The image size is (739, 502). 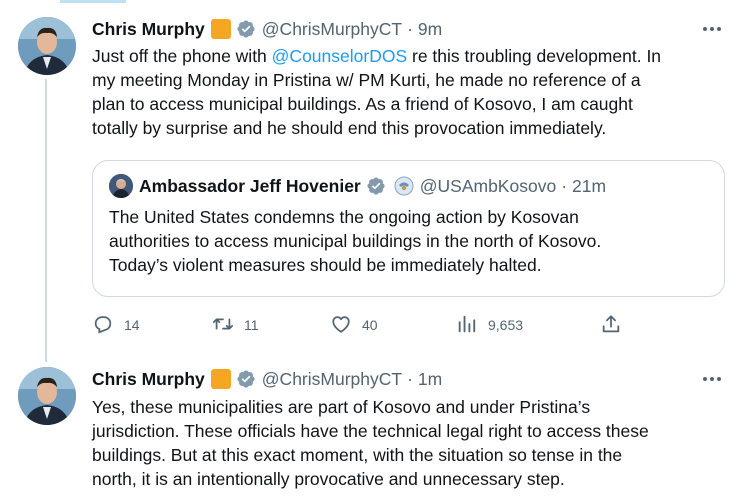 I want to click on share-icon, so click(x=611, y=325).